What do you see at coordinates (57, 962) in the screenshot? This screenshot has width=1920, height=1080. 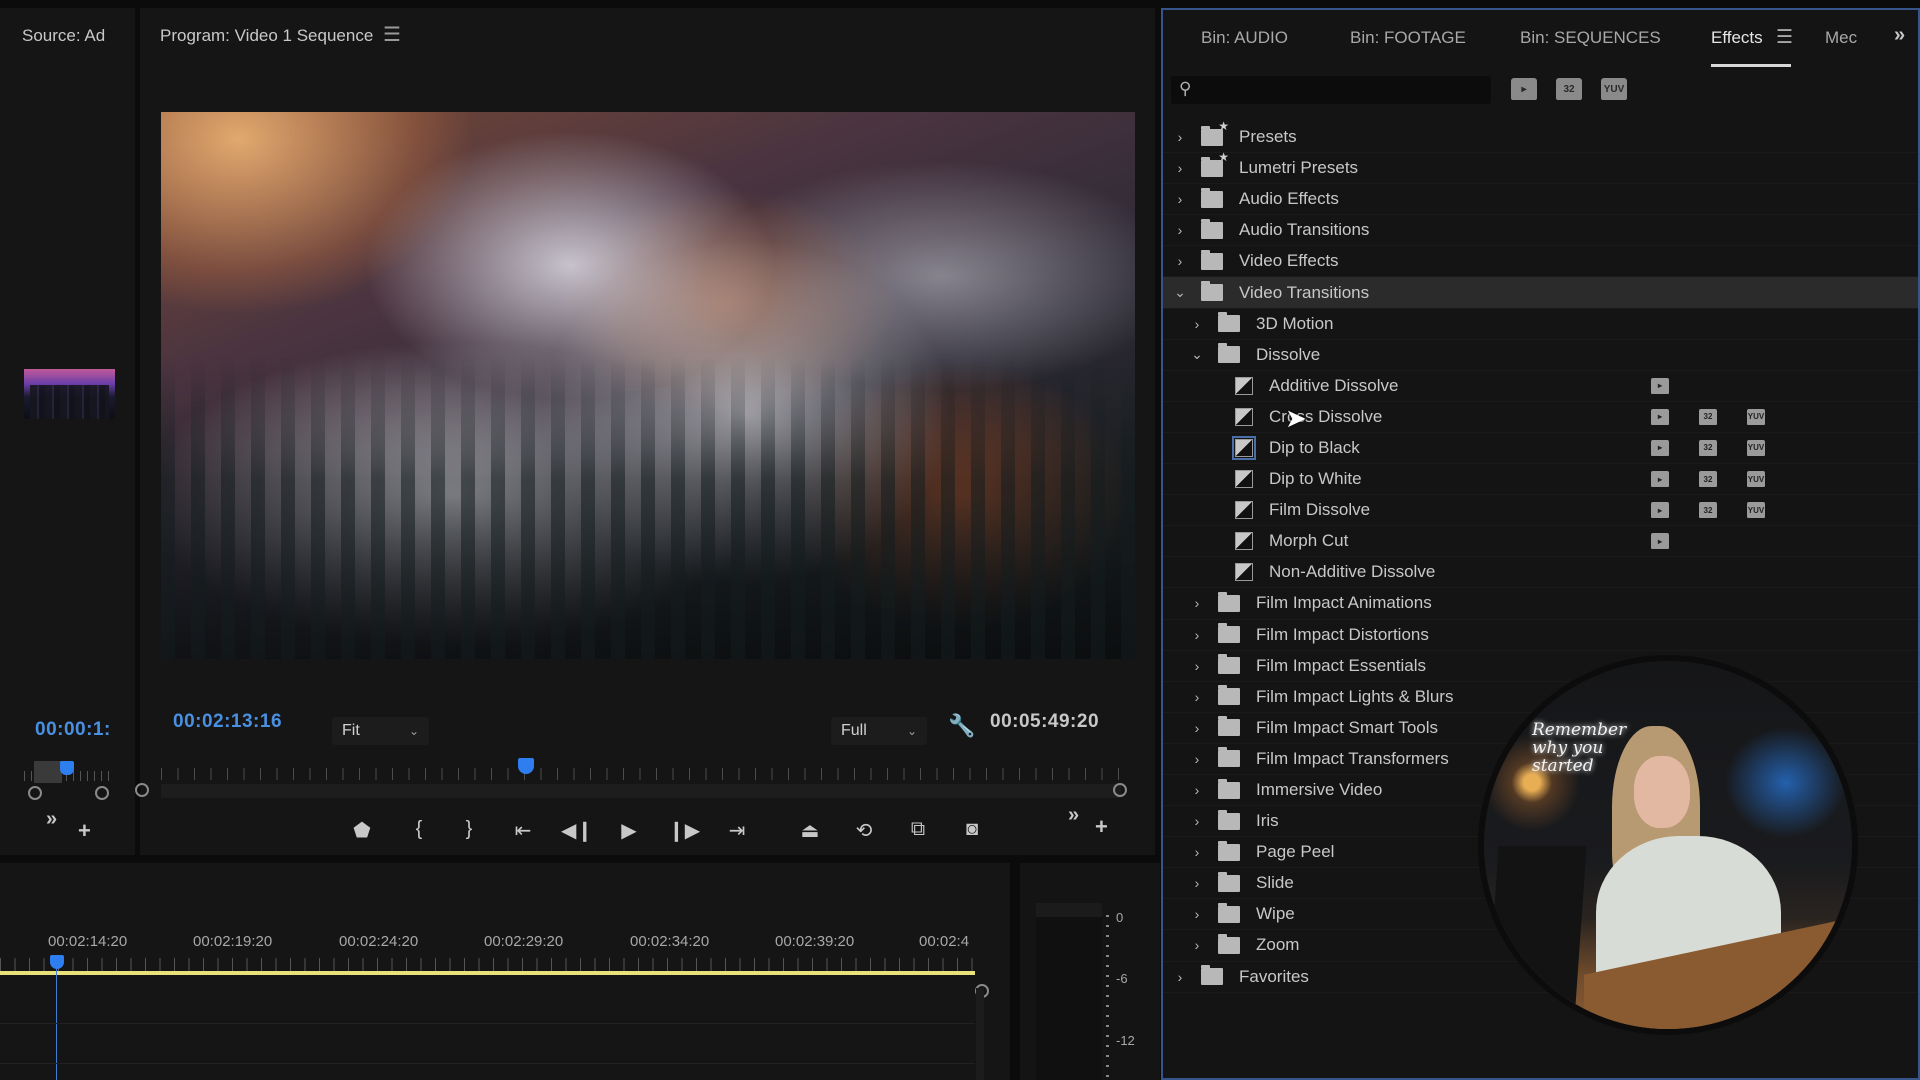 I see `timeline-playhead` at bounding box center [57, 962].